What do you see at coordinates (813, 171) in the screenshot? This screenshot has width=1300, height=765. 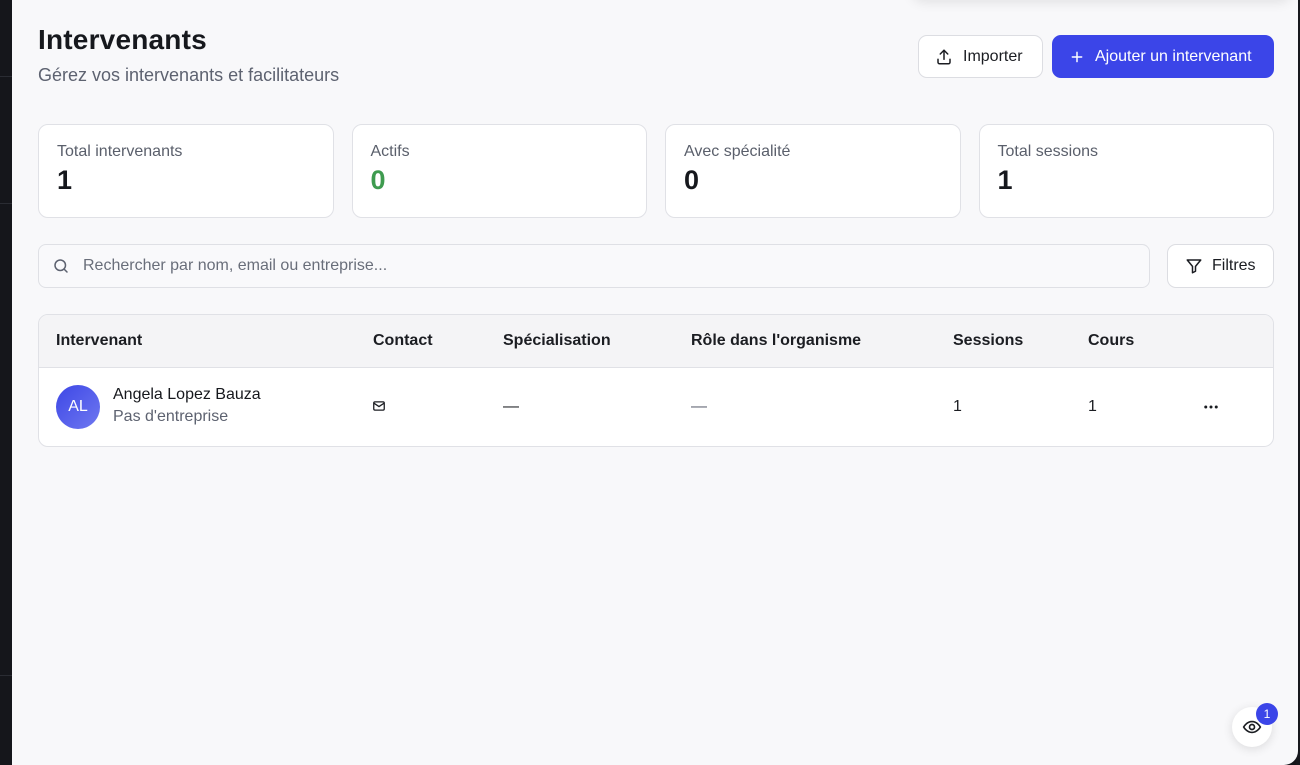 I see `stat-card-avec-specialite: Avec spécialité 0` at bounding box center [813, 171].